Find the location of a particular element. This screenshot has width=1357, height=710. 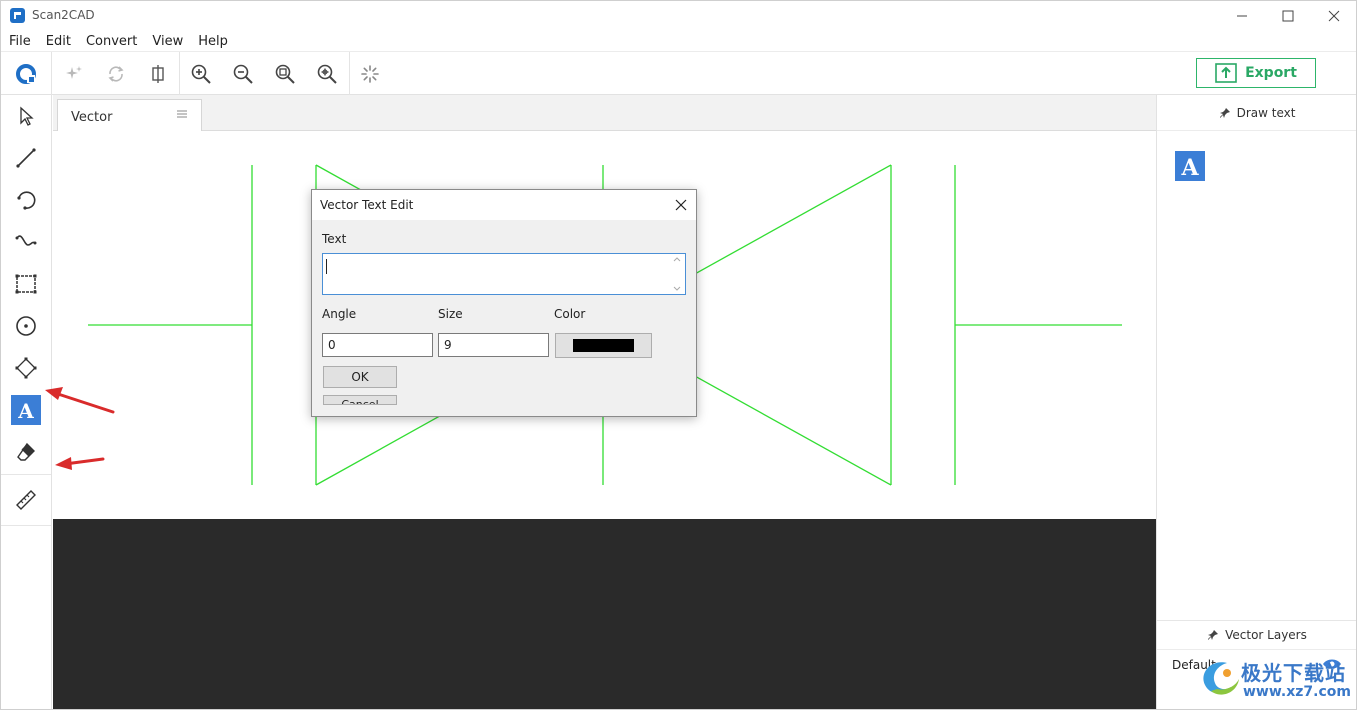

curve-icon is located at coordinates (26, 240).